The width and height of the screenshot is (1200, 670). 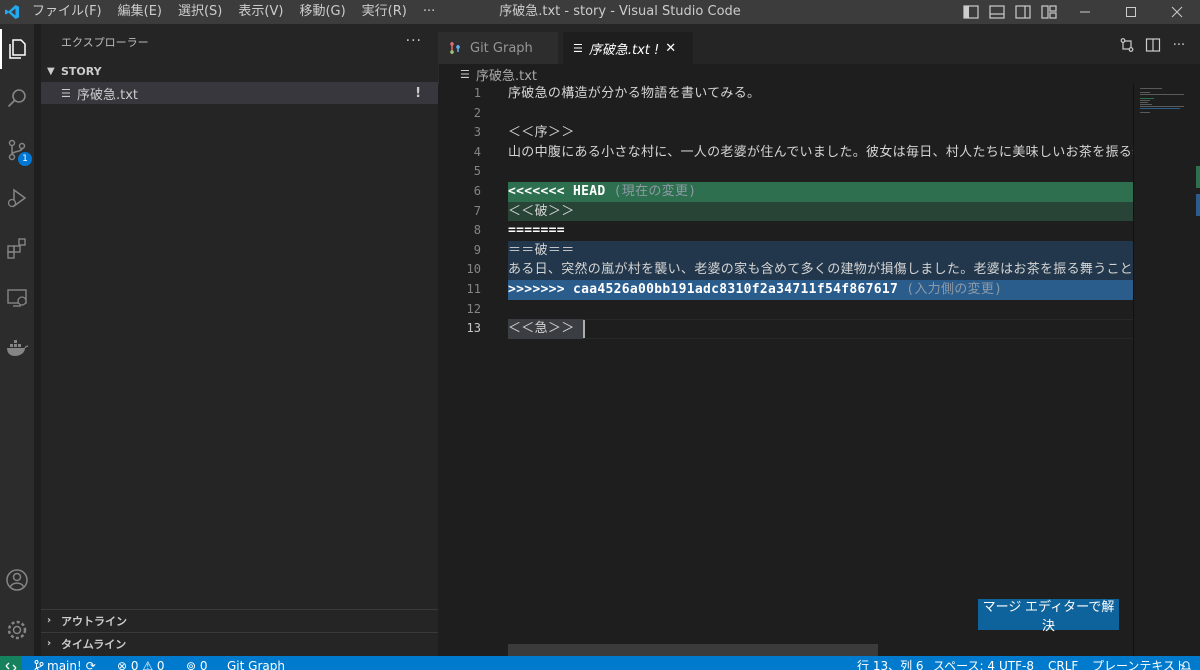 What do you see at coordinates (1153, 45) in the screenshot?
I see `split-editor-icon` at bounding box center [1153, 45].